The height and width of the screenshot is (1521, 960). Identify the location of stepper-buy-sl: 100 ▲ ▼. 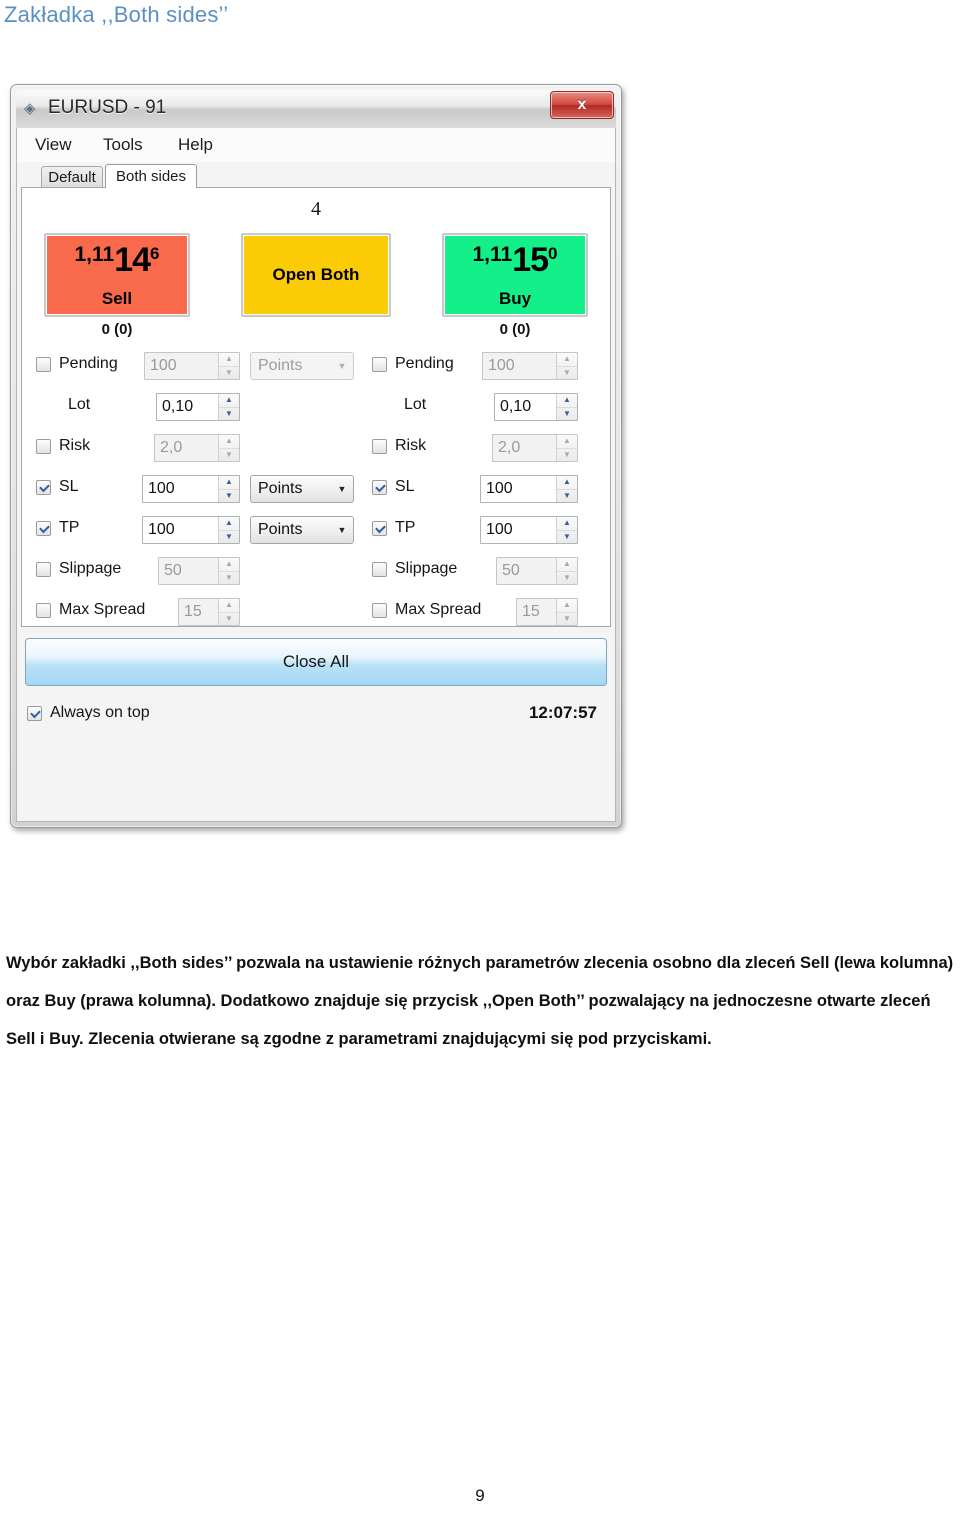
(529, 489).